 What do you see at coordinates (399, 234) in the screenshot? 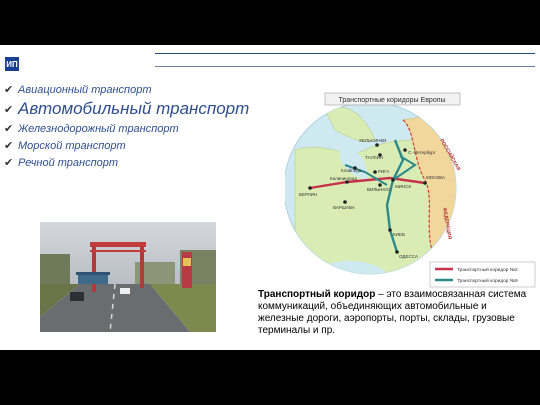
I see `city-label: КИЕВ` at bounding box center [399, 234].